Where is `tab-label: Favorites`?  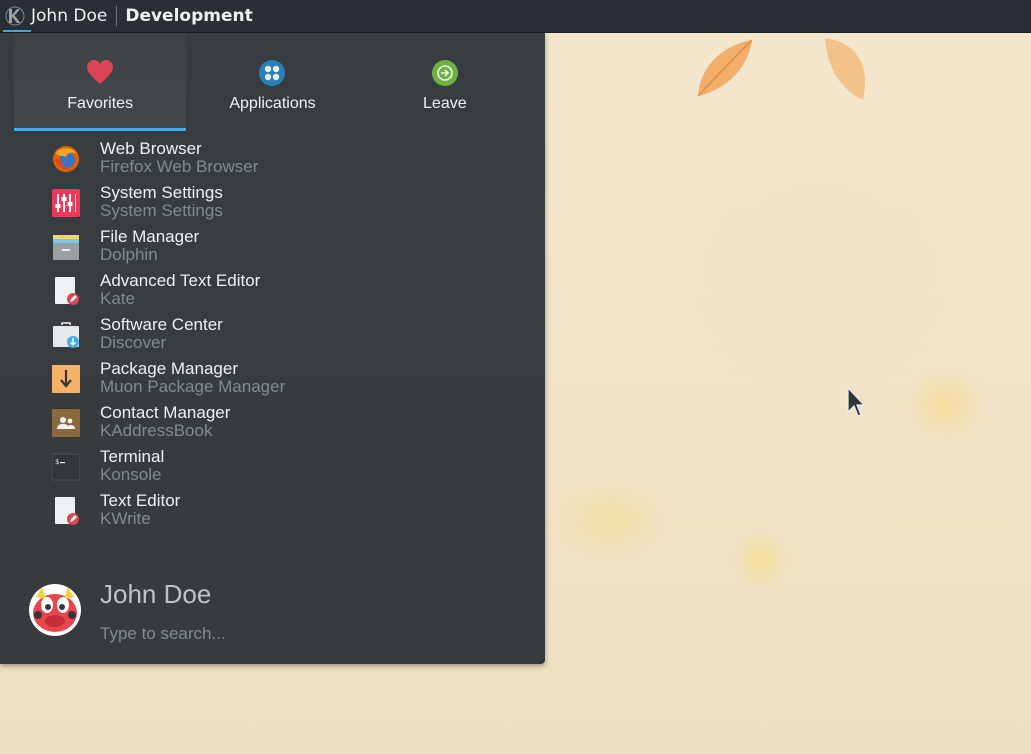
tab-label: Favorites is located at coordinates (100, 103).